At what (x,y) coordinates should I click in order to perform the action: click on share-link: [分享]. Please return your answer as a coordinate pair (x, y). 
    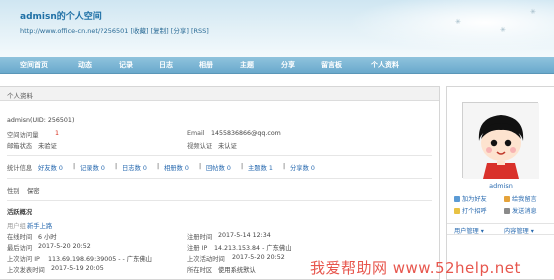
    Looking at the image, I should click on (180, 31).